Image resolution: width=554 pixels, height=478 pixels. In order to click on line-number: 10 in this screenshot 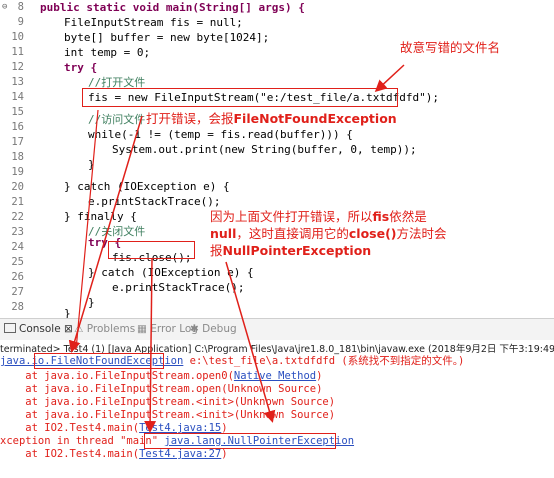, I will do `click(17, 37)`.